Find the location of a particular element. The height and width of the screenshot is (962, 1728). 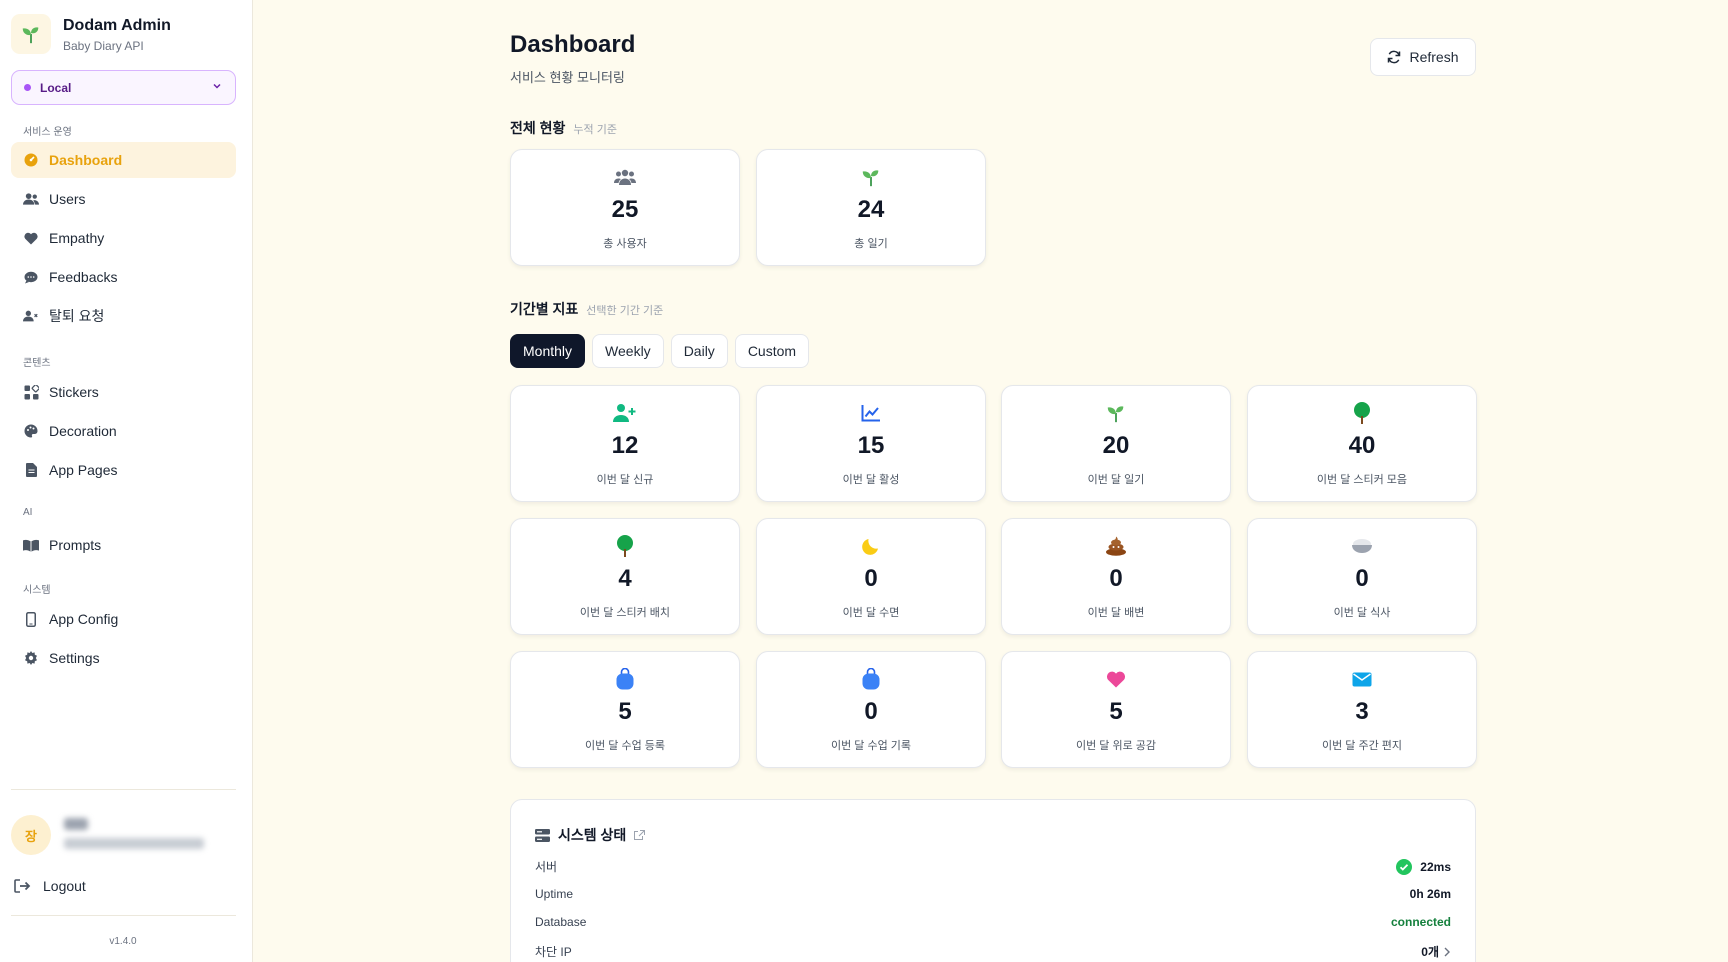

sidebar-item-prompts: Prompts is located at coordinates (123, 545).